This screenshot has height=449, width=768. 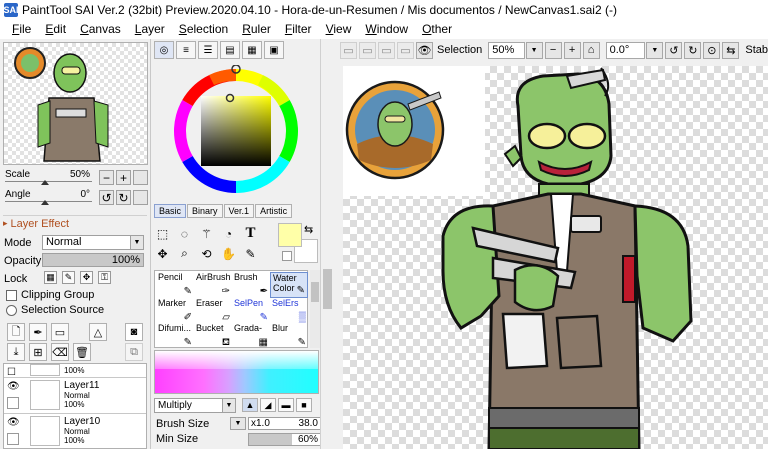 What do you see at coordinates (348, 50) in the screenshot?
I see `new-canvas-icon: ▭` at bounding box center [348, 50].